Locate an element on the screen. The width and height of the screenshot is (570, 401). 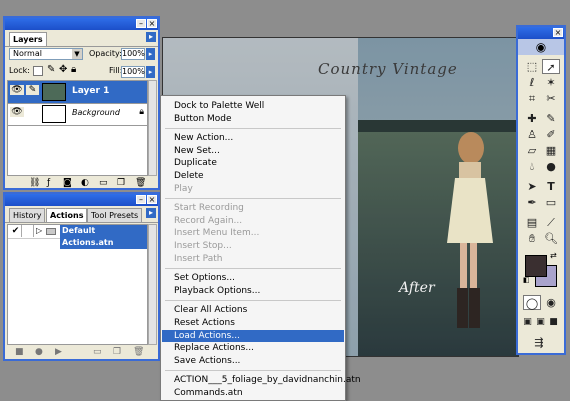
healing-brush-tool-icon: ✚ is located at coordinates (532, 118).